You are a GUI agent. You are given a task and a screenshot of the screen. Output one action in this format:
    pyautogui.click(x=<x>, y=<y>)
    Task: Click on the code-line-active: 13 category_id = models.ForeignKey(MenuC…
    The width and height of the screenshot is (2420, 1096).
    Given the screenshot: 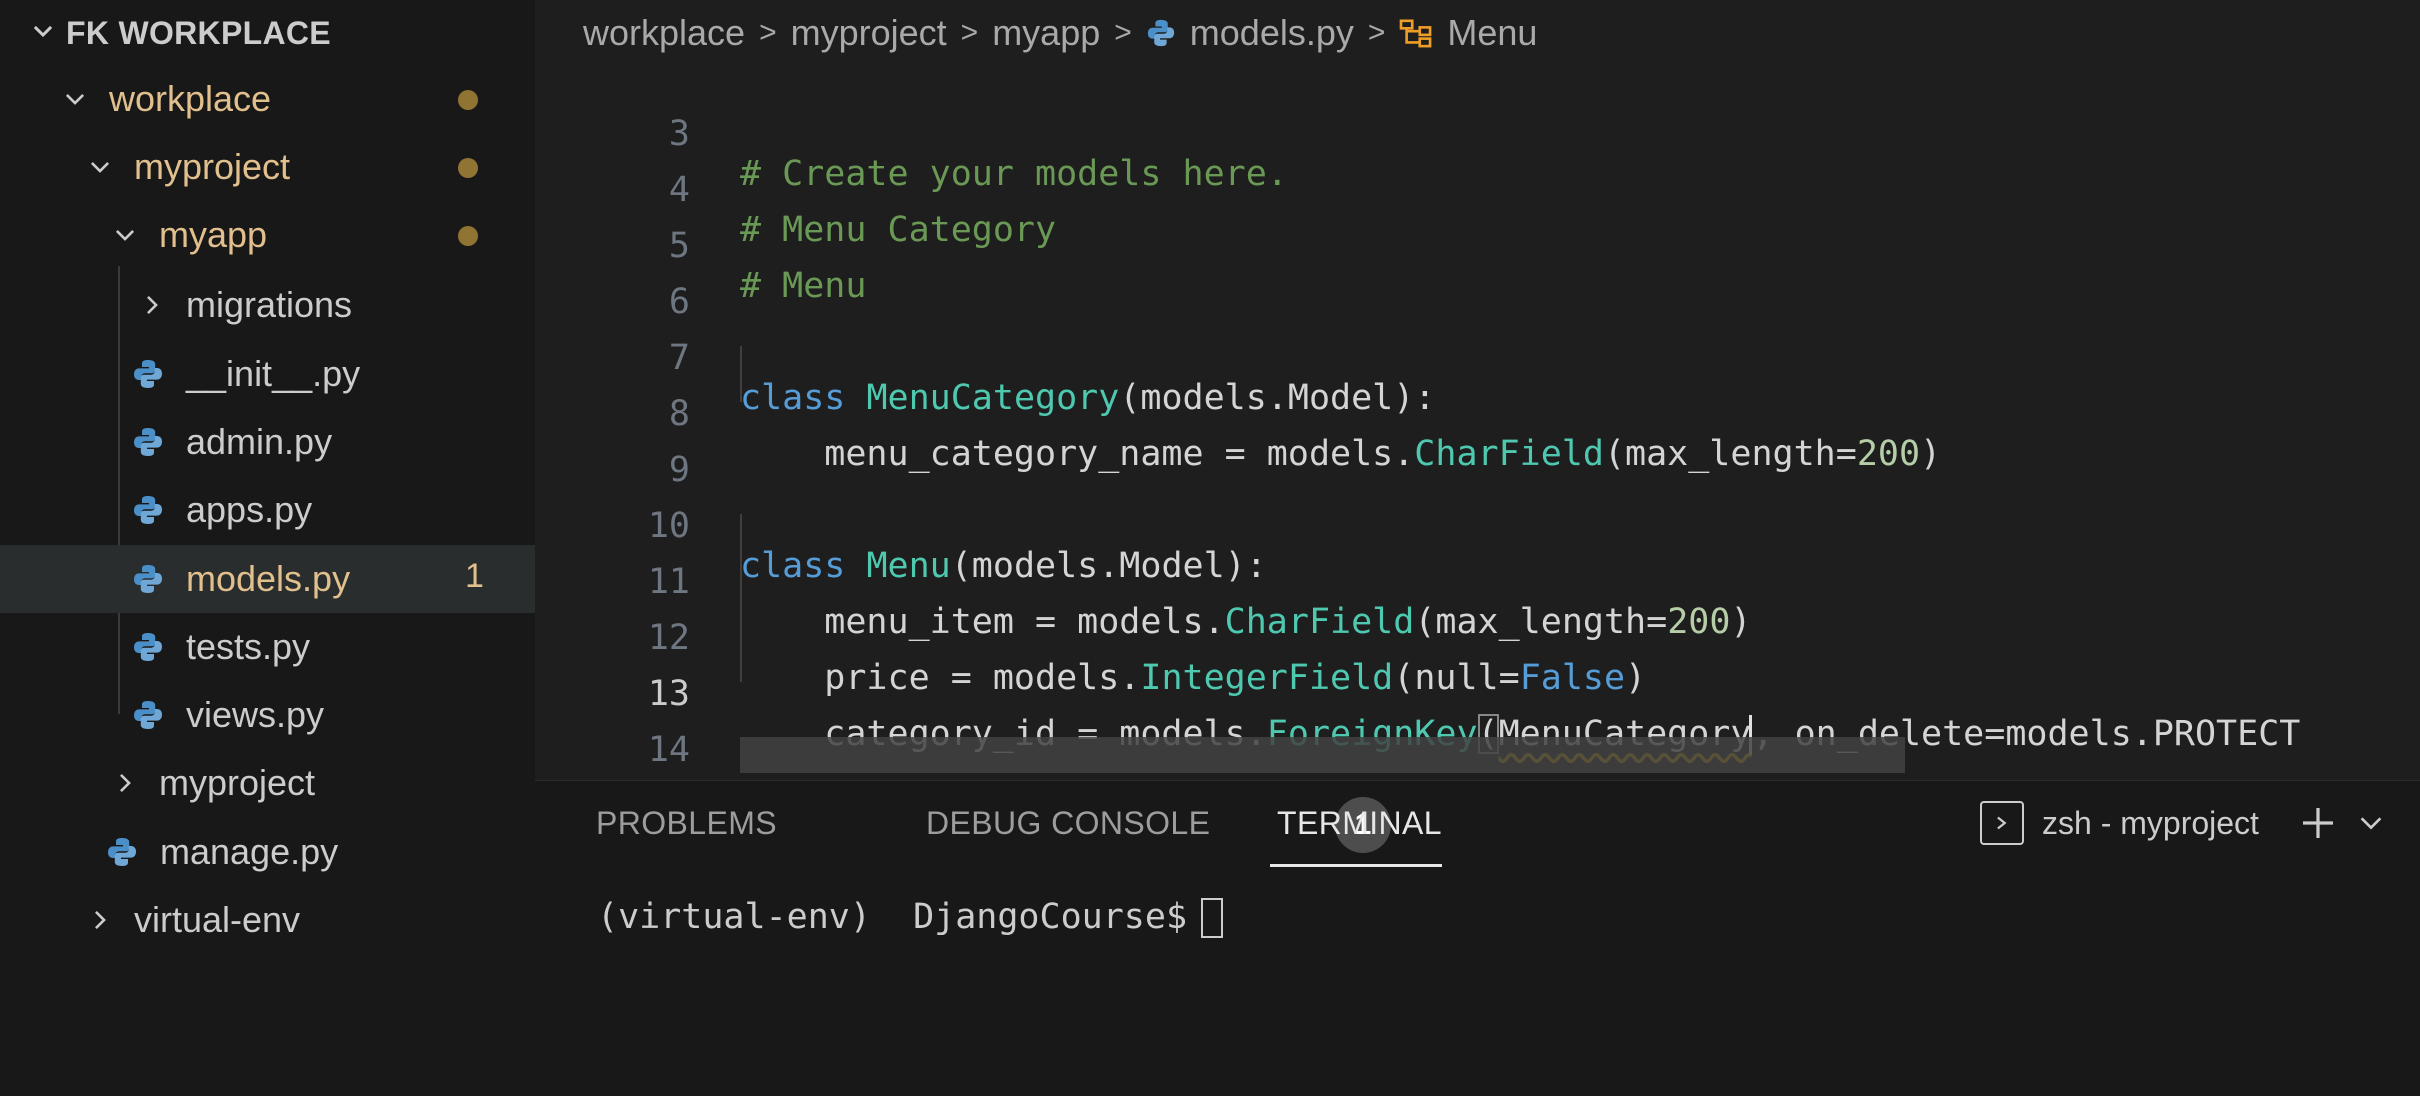 What is the action you would take?
    pyautogui.click(x=1477, y=690)
    